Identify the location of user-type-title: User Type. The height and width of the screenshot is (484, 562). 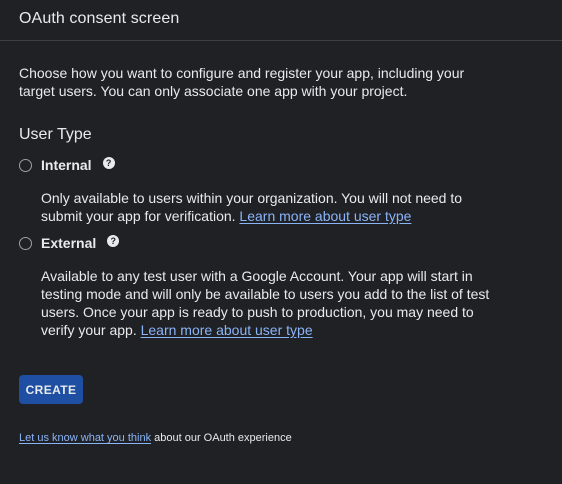
(55, 134).